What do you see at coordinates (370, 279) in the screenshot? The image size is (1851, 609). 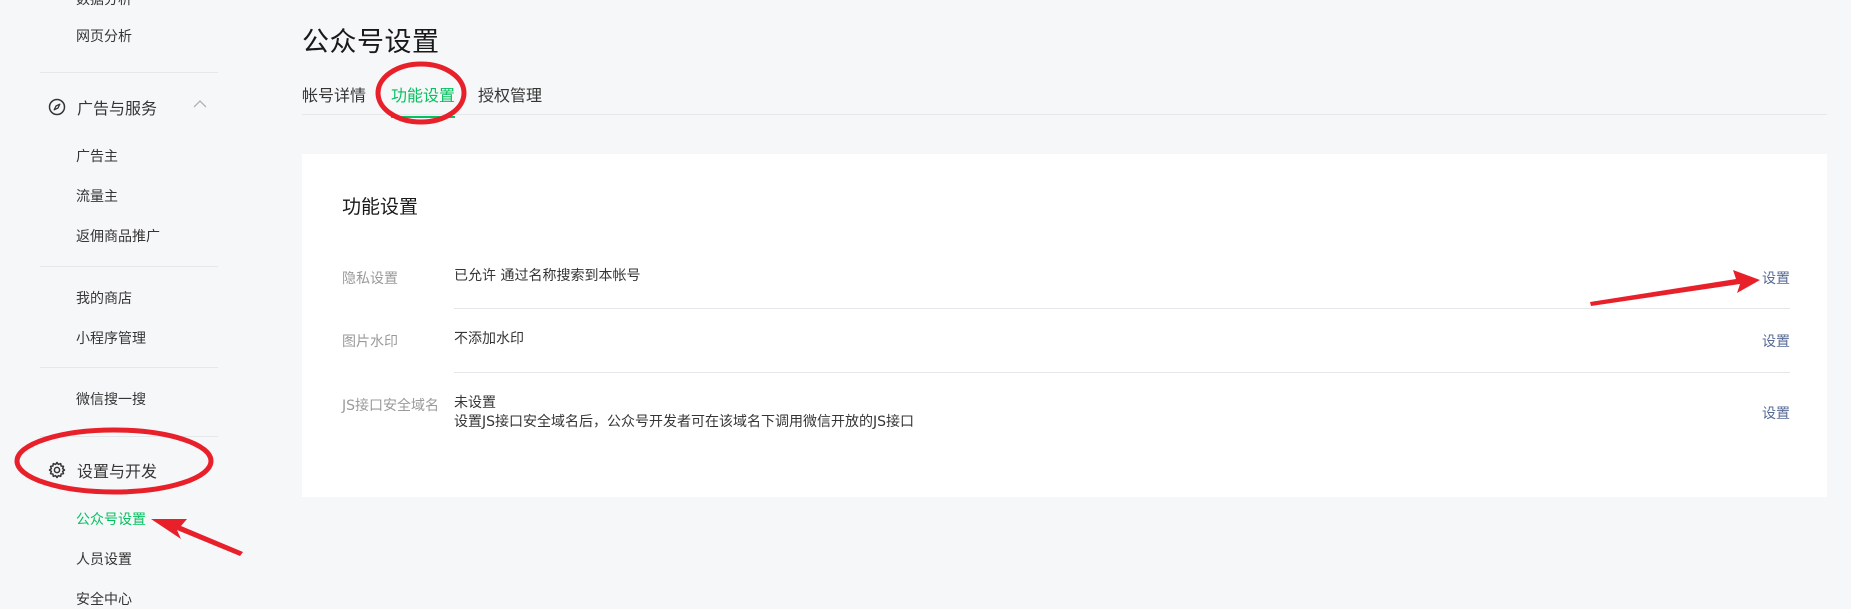 I see `row-label: 隐私设置` at bounding box center [370, 279].